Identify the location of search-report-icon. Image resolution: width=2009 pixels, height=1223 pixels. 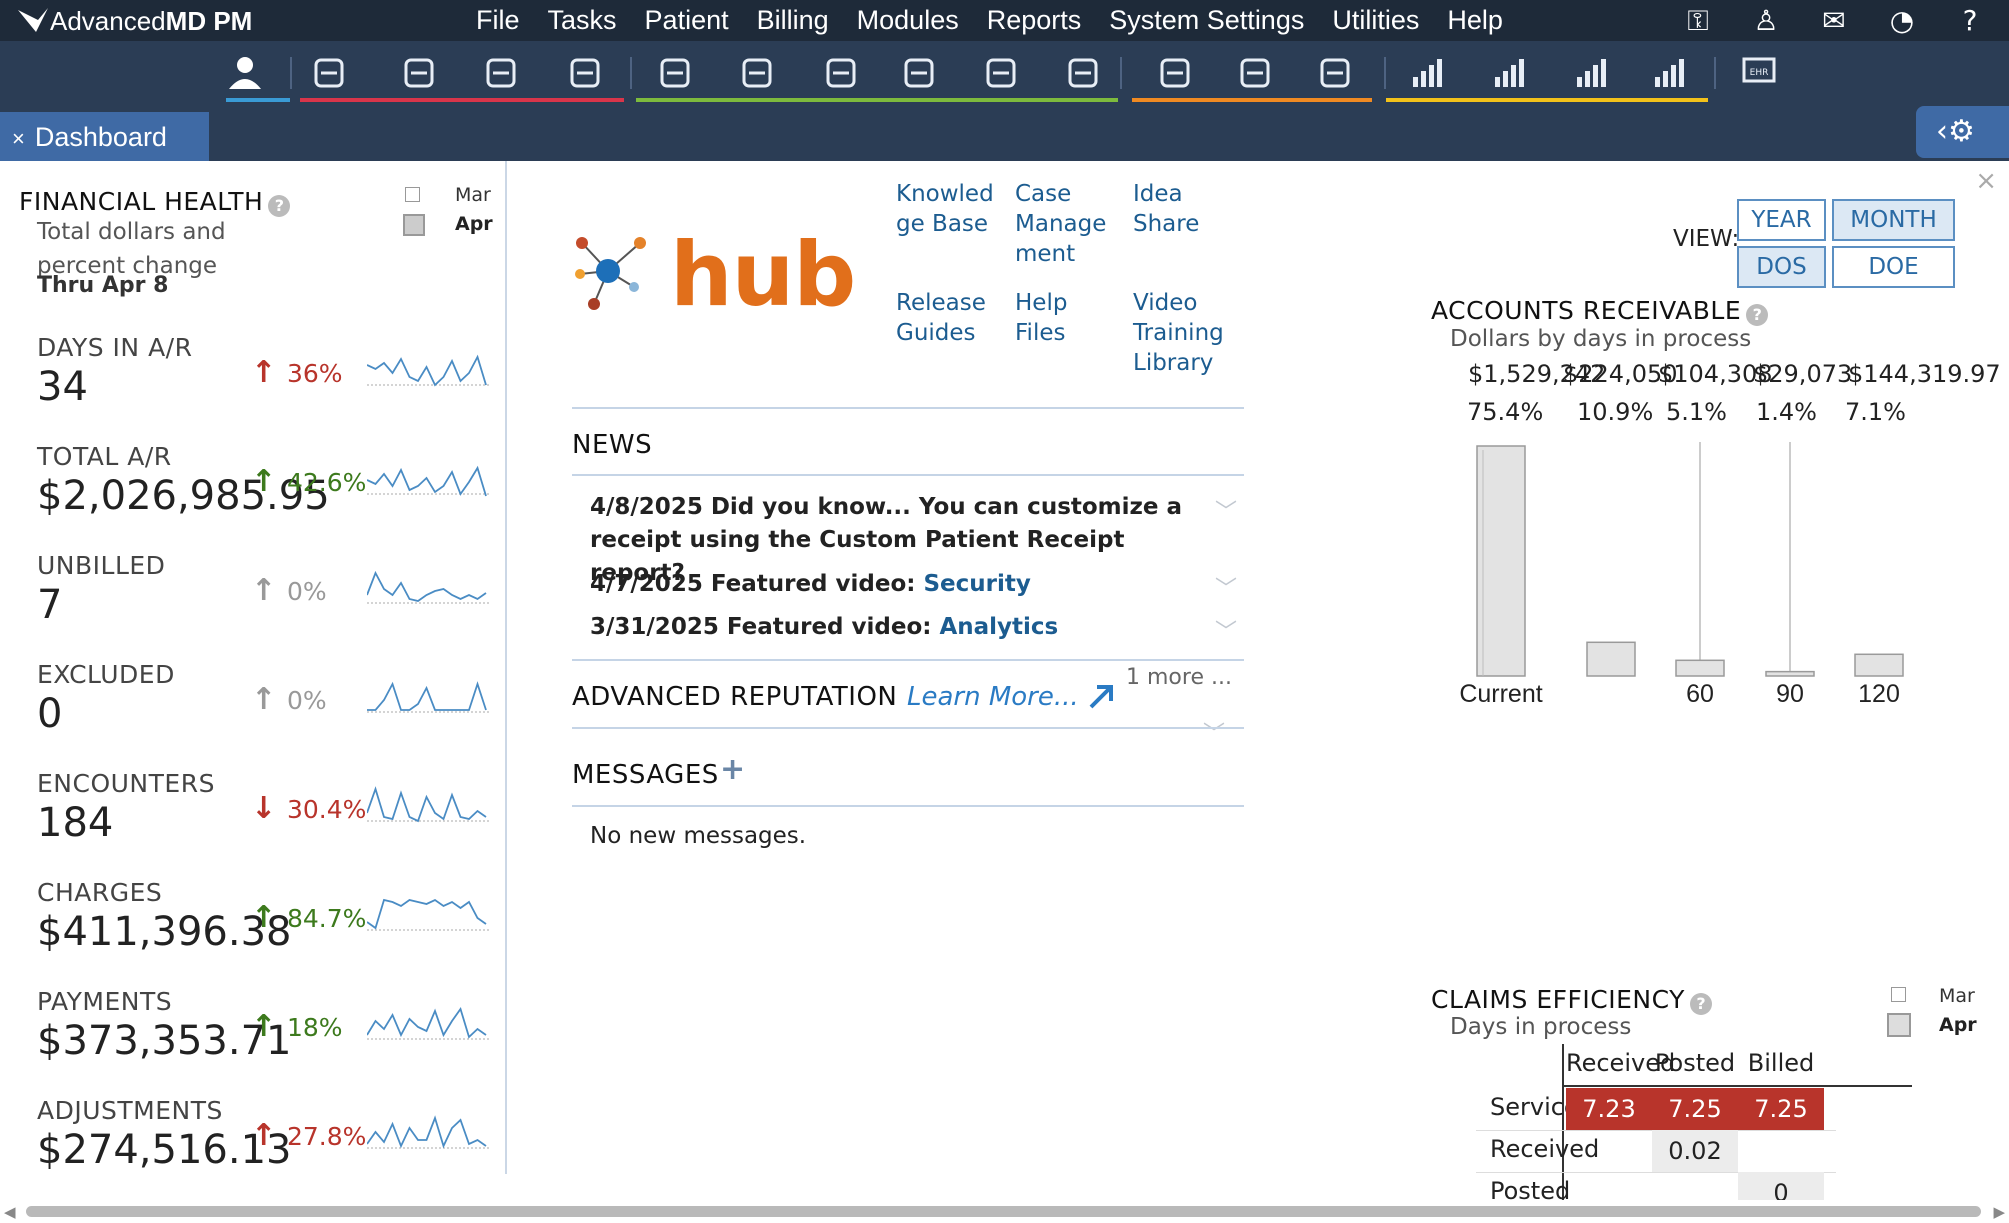
(1255, 73).